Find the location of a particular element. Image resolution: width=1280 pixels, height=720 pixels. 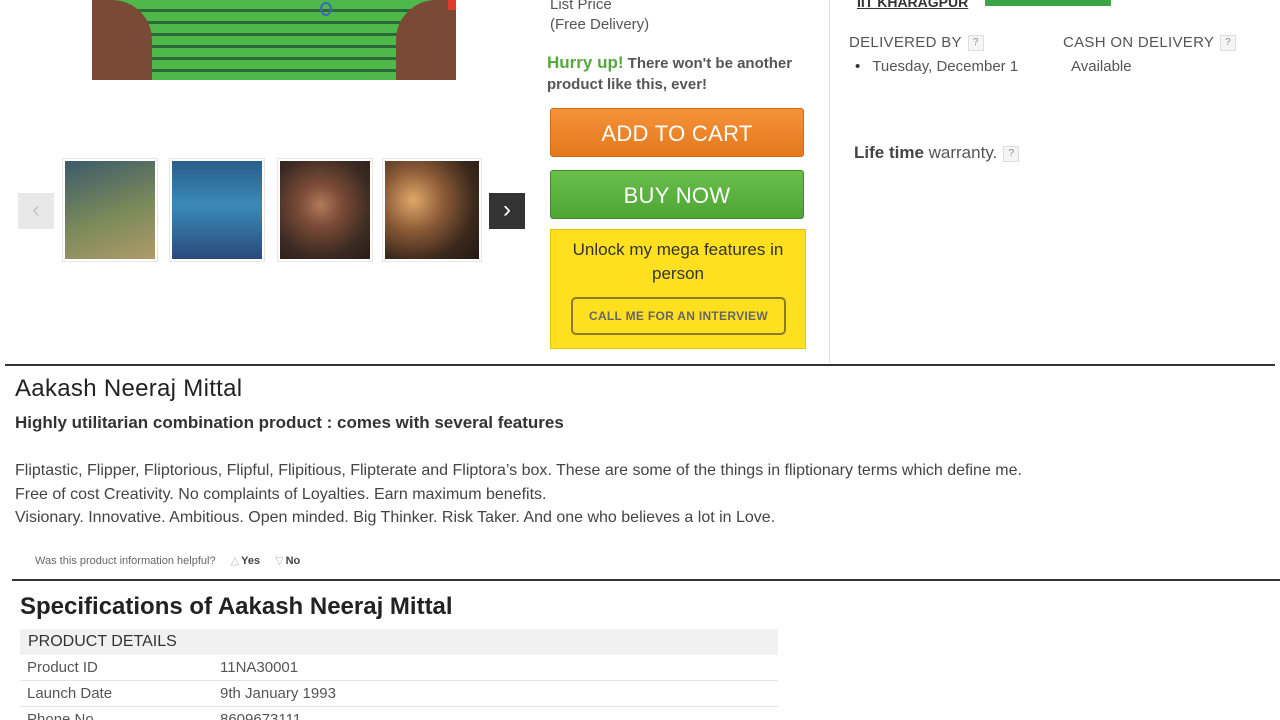

unlock-message: Unlock my mega features in person is located at coordinates (678, 261).